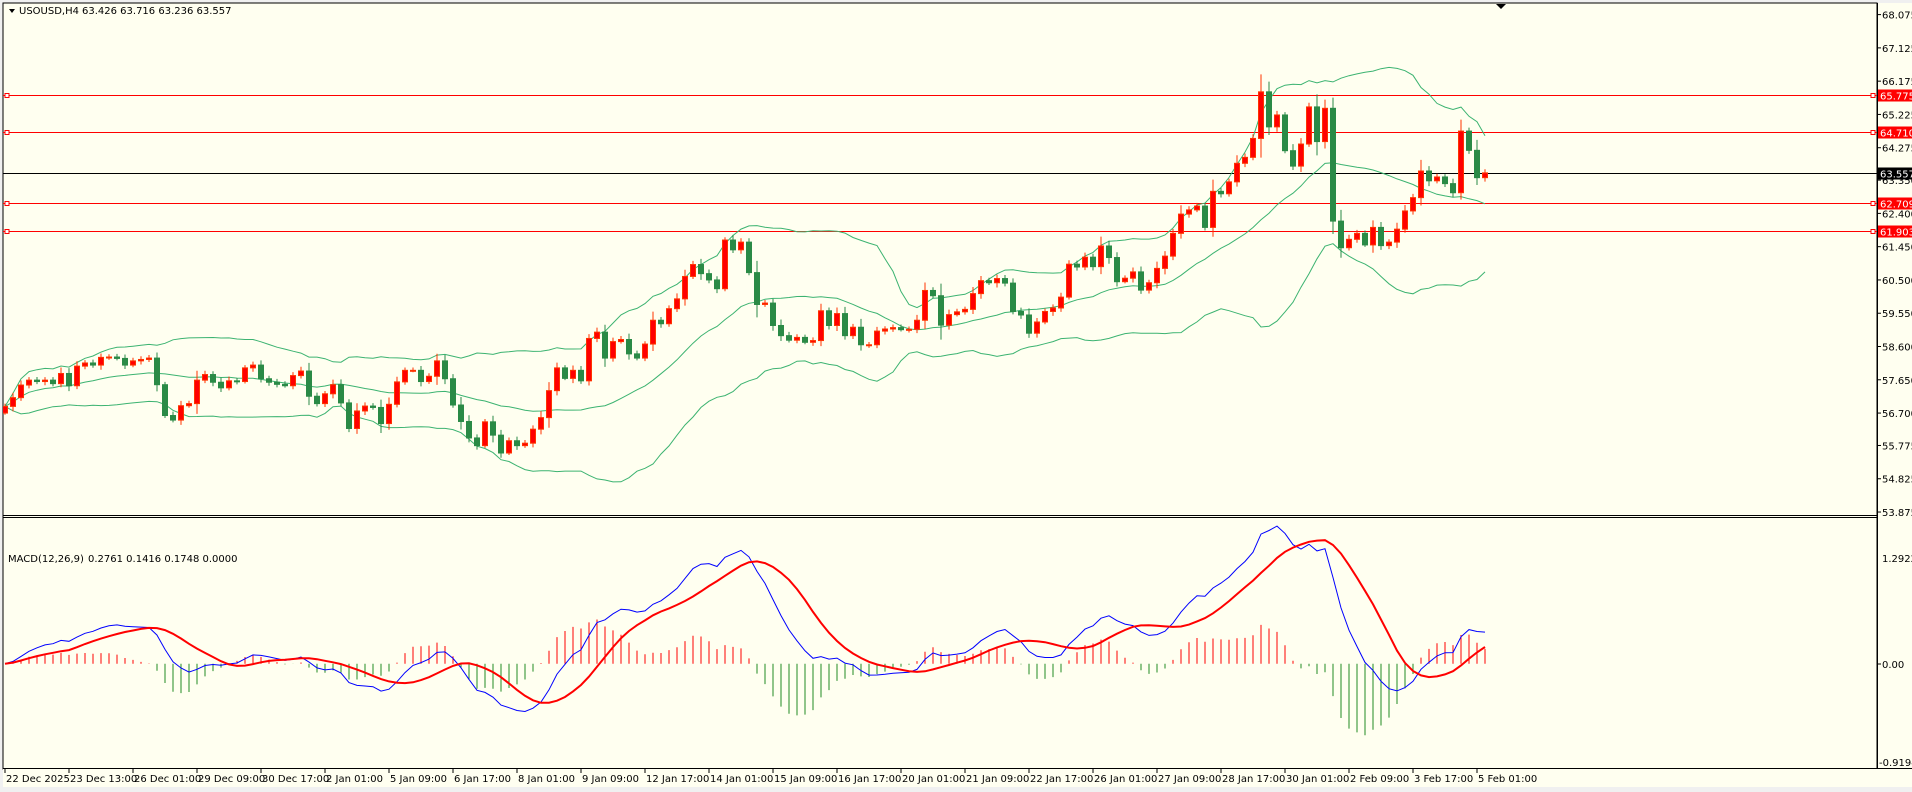 Image resolution: width=1912 pixels, height=792 pixels. What do you see at coordinates (1897, 82) in the screenshot?
I see `price-label: 66.175` at bounding box center [1897, 82].